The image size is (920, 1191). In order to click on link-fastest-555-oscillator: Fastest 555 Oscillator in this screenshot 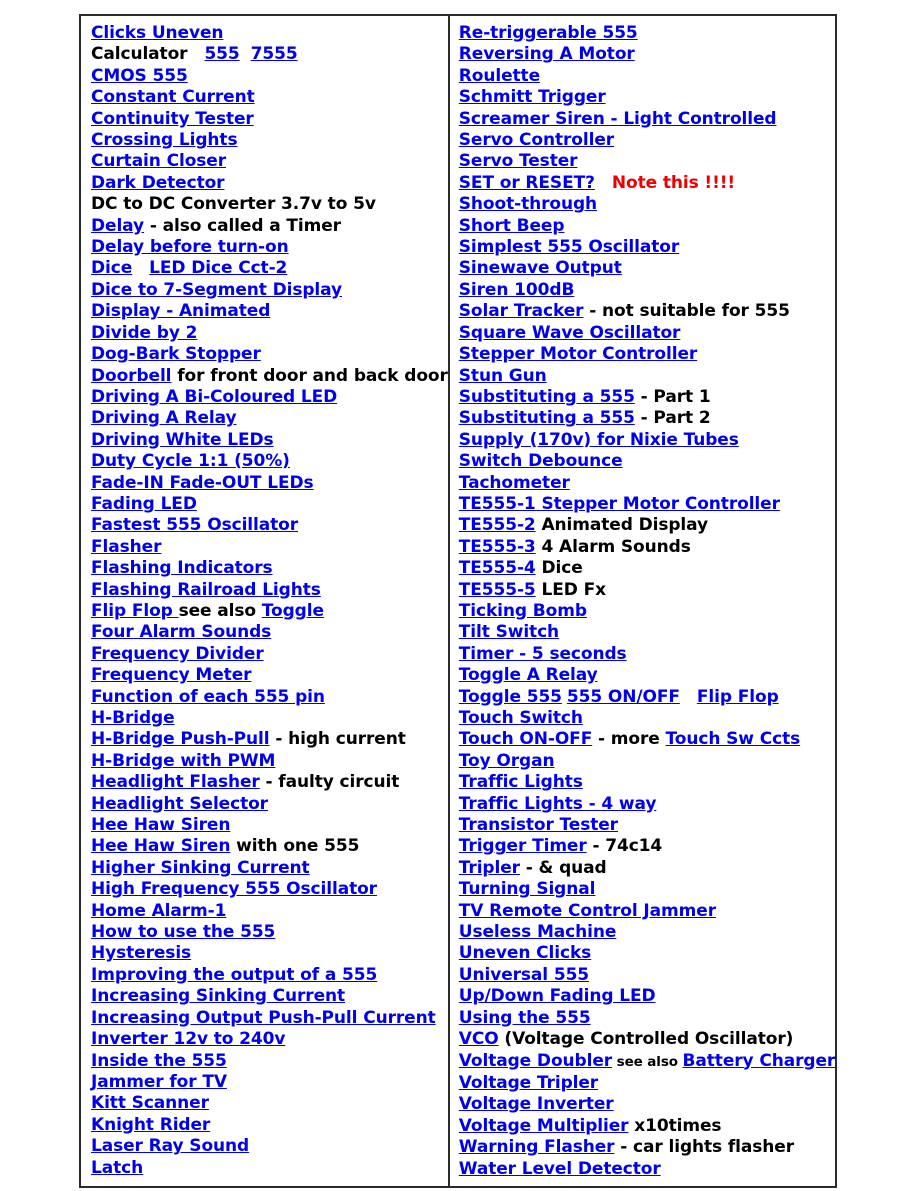, I will do `click(194, 525)`.